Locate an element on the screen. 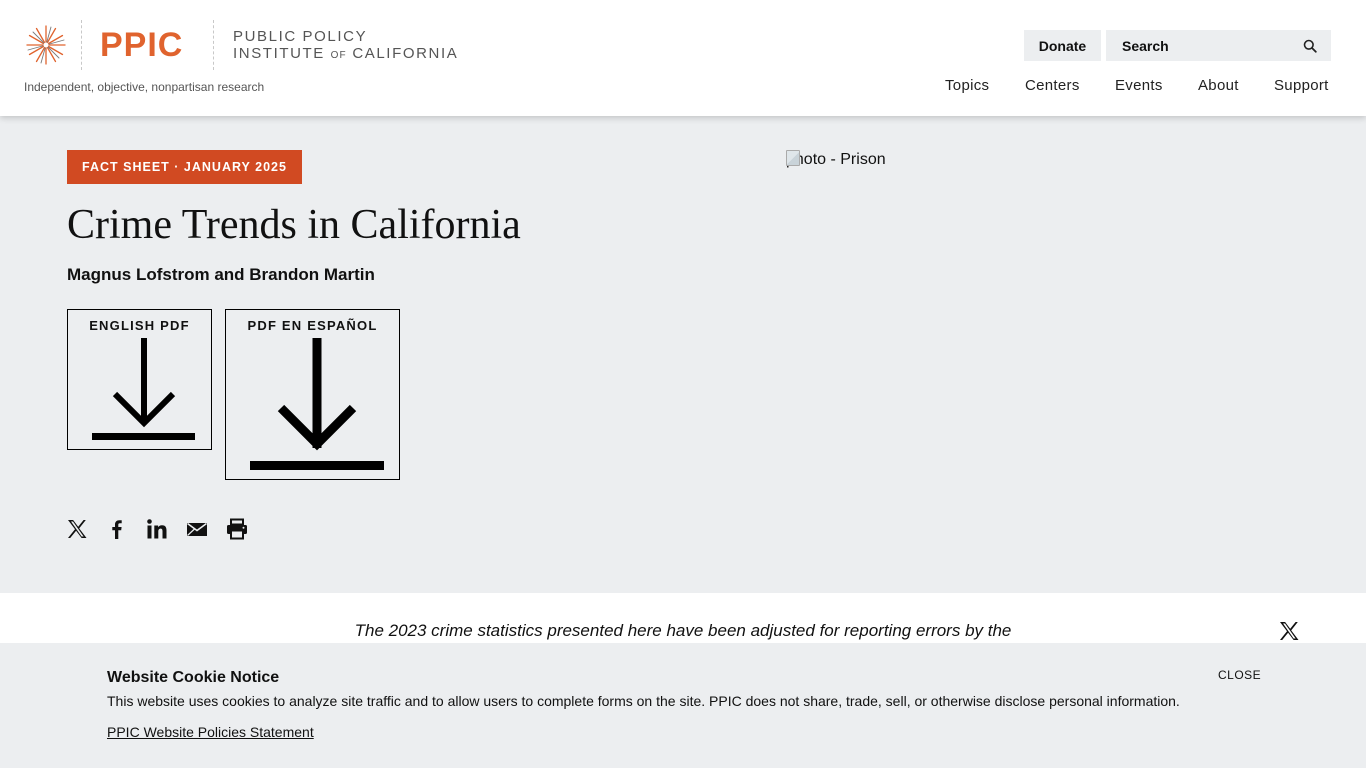 The width and height of the screenshot is (1366, 768). spanish-pdf-button: PDF EN ESPAÑOL is located at coordinates (312, 394).